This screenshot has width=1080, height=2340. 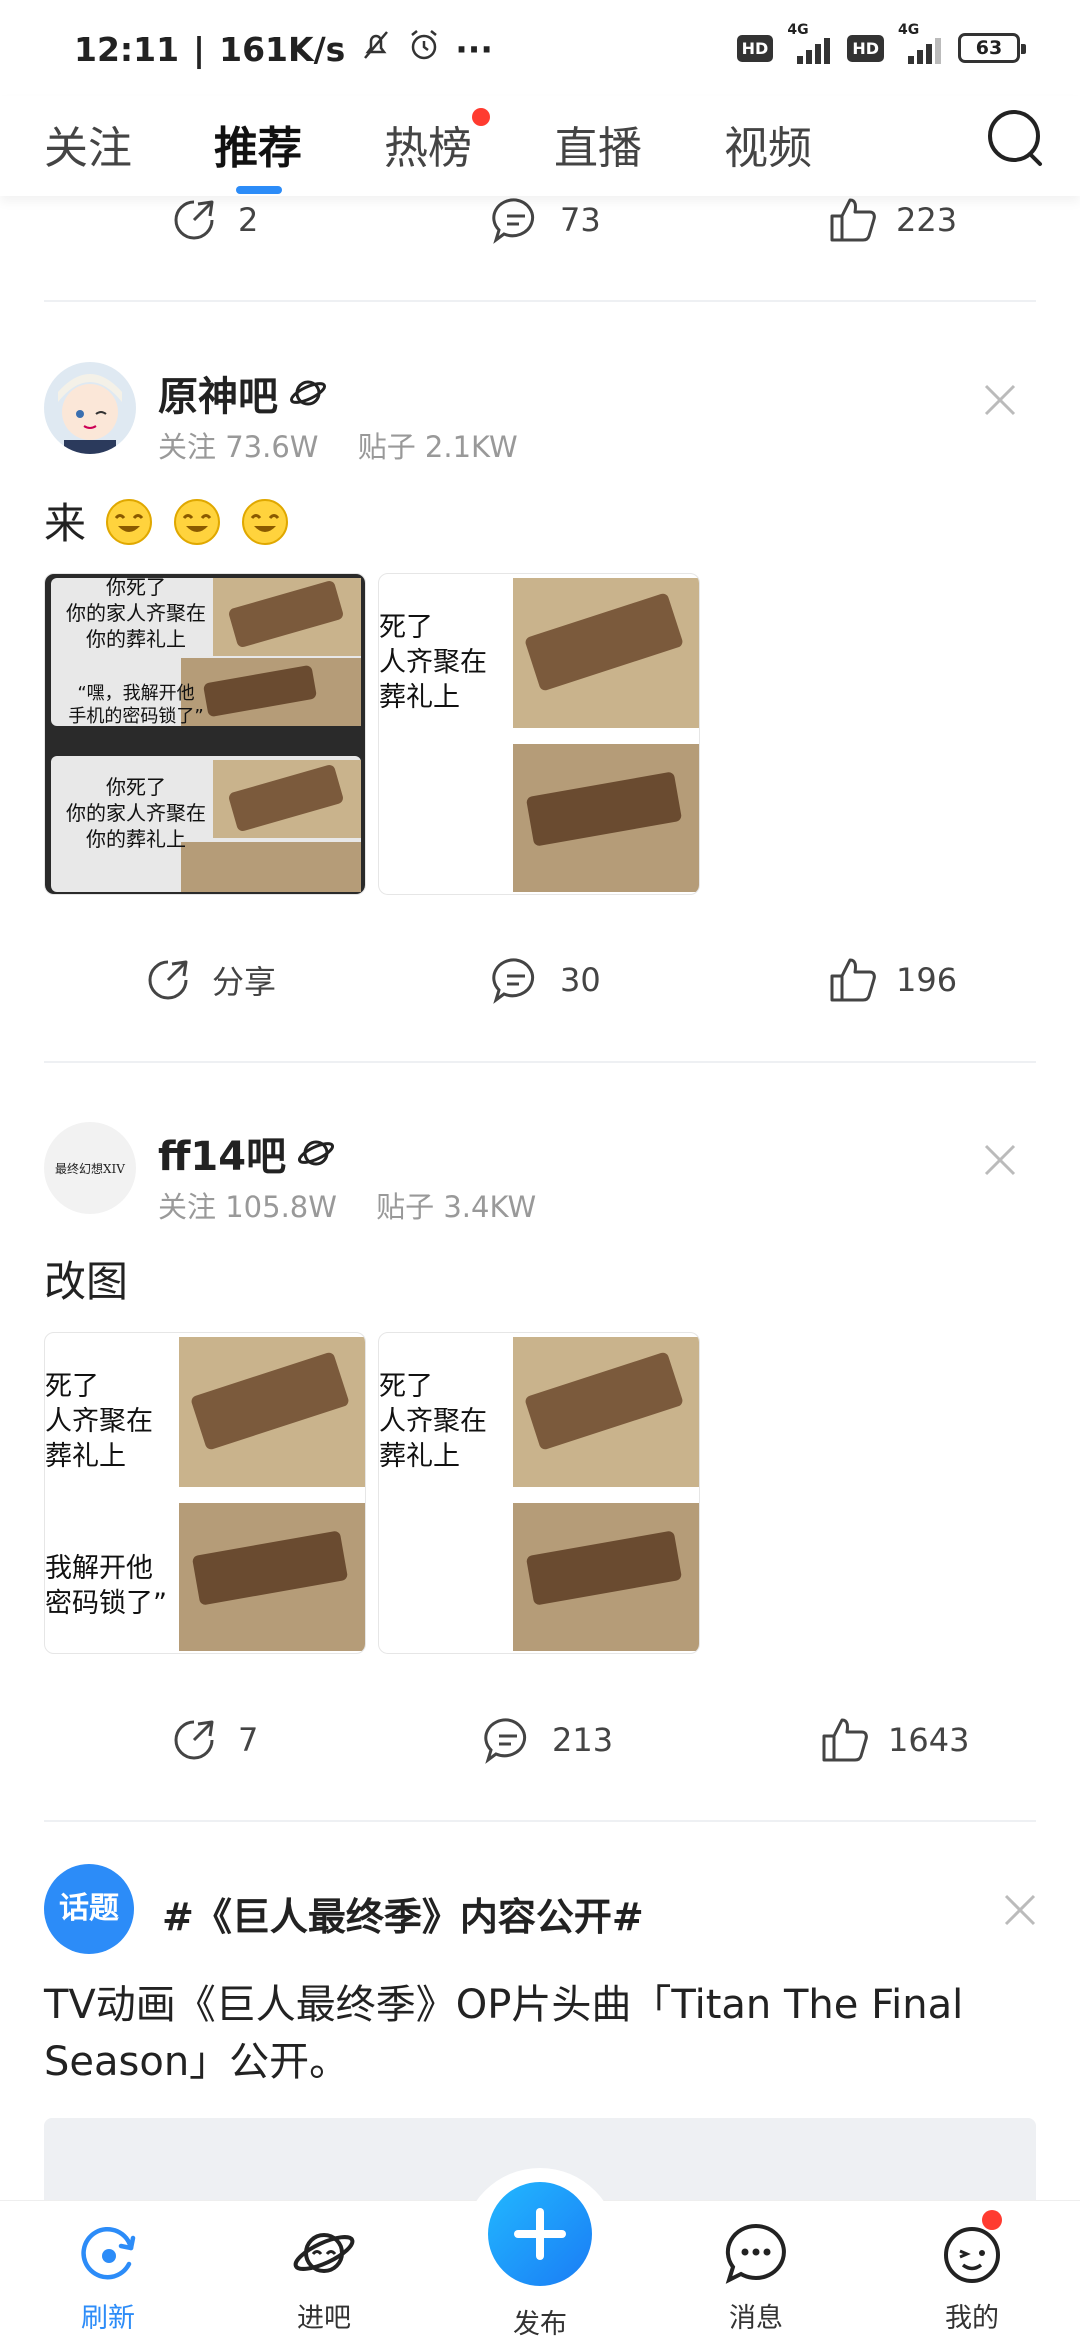 I want to click on network-speed: 161K/s, so click(x=282, y=49).